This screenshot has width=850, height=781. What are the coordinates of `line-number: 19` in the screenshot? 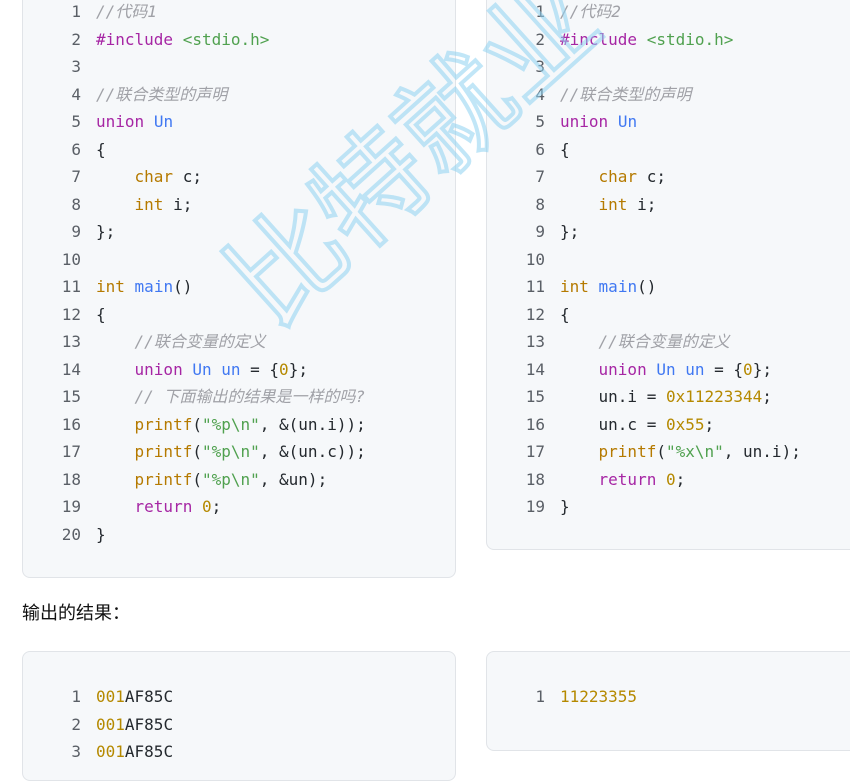 It's located at (71, 506).